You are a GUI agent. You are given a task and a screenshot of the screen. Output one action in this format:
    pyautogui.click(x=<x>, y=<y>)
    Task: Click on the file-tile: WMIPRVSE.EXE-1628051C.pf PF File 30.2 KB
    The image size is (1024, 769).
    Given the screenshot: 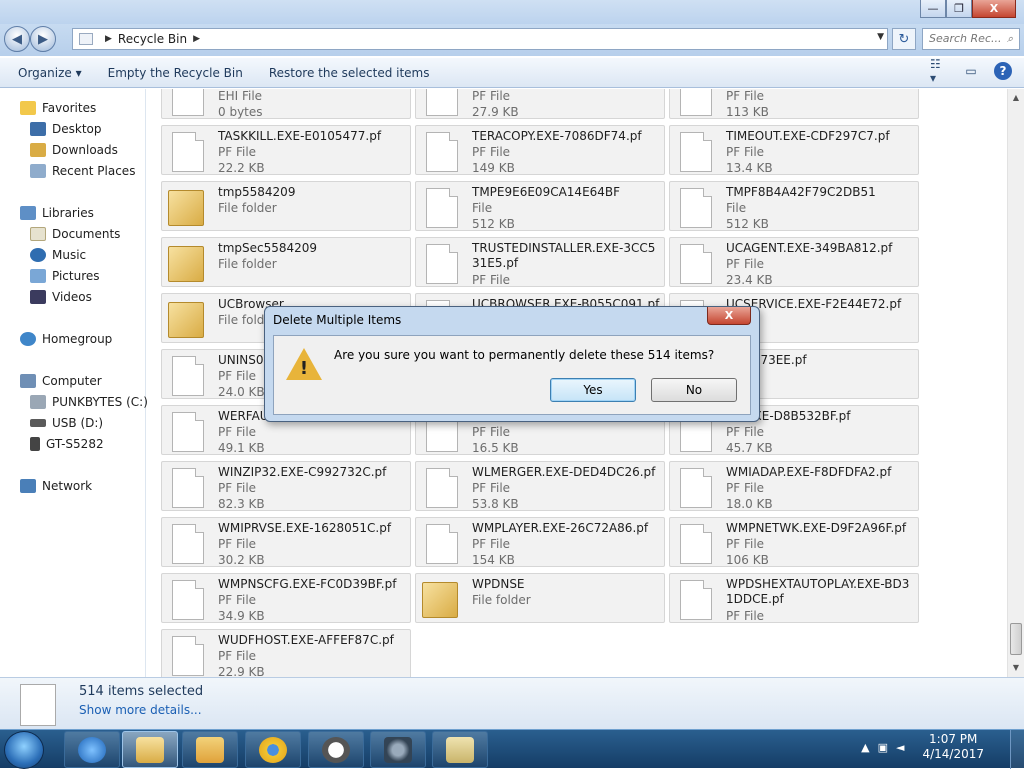 What is the action you would take?
    pyautogui.click(x=286, y=542)
    